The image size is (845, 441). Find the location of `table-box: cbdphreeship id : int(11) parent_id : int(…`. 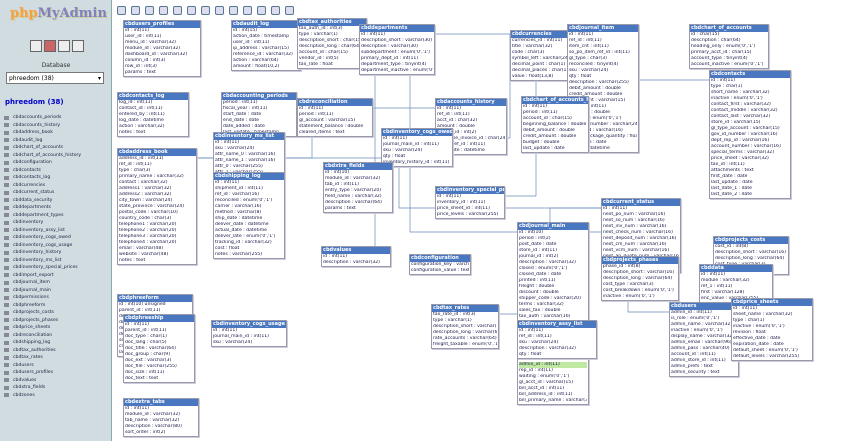

table-box: cbdphreeship id : int(11) parent_id : int(… is located at coordinates (159, 348).